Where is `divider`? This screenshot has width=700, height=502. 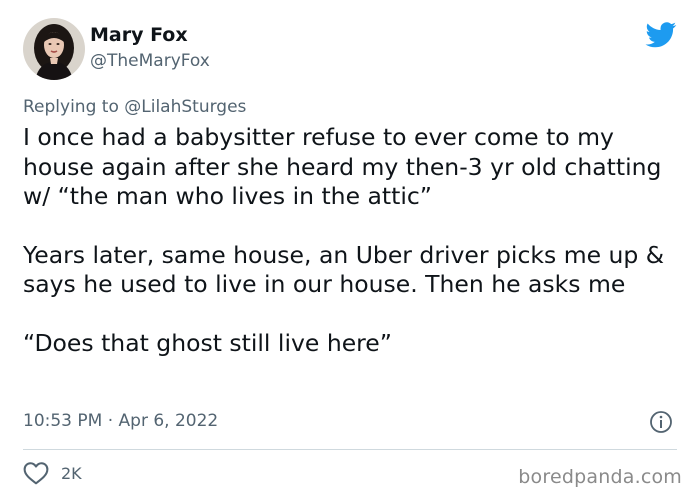 divider is located at coordinates (350, 449).